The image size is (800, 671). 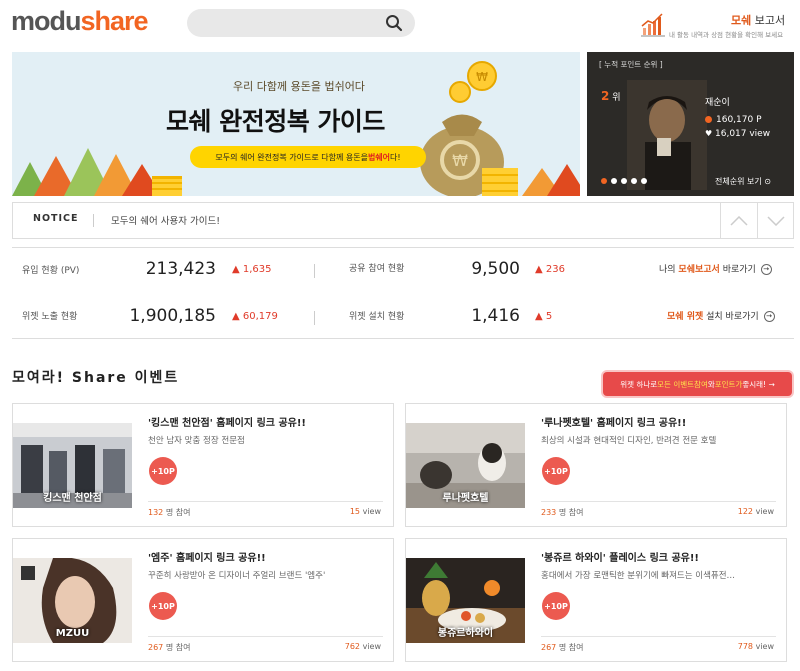 I want to click on logo: modushare, so click(x=80, y=21).